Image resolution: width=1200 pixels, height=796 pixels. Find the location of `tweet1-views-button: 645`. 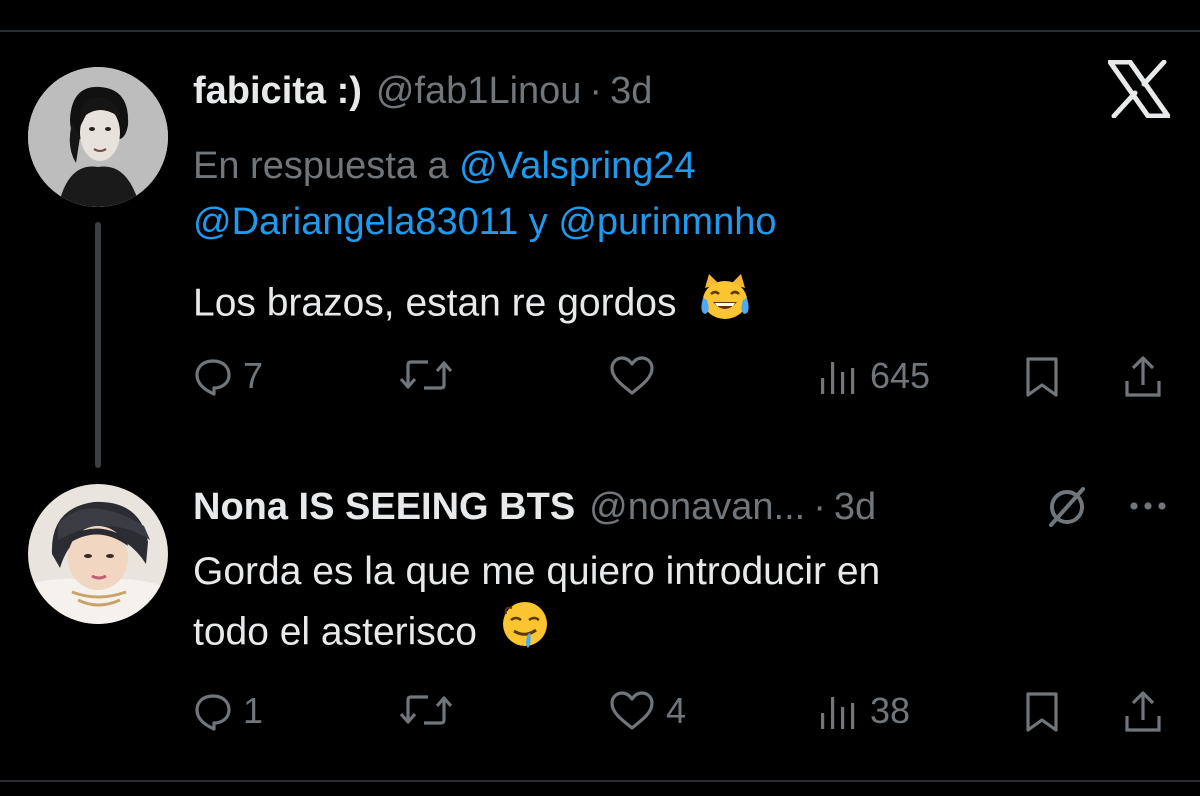

tweet1-views-button: 645 is located at coordinates (874, 376).